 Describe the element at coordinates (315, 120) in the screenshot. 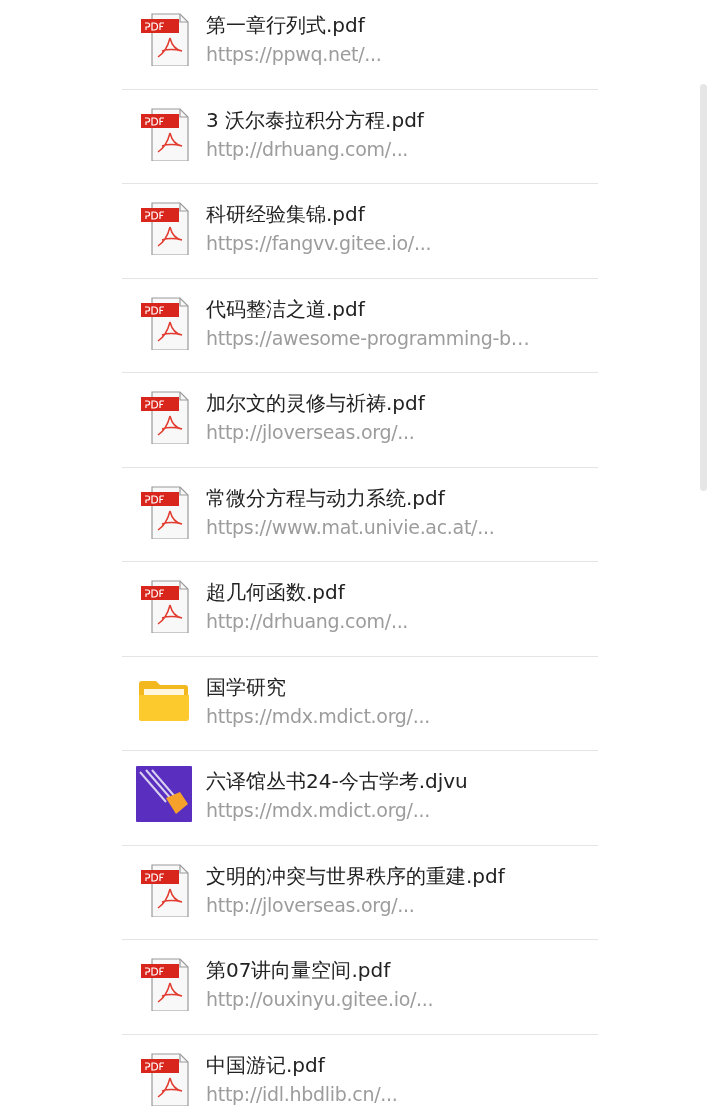

I see `file-name: 3 沃尔泰拉积分方程.pdf` at that location.